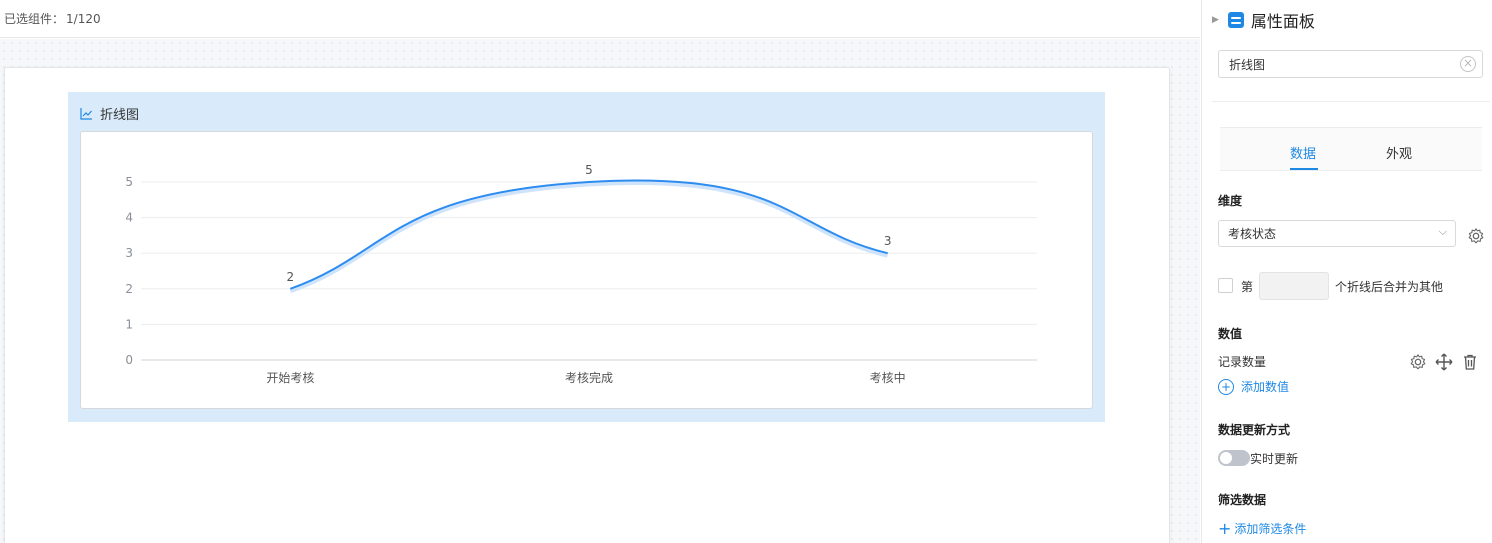 This screenshot has width=1492, height=543. I want to click on active-tab-indicator, so click(1304, 169).